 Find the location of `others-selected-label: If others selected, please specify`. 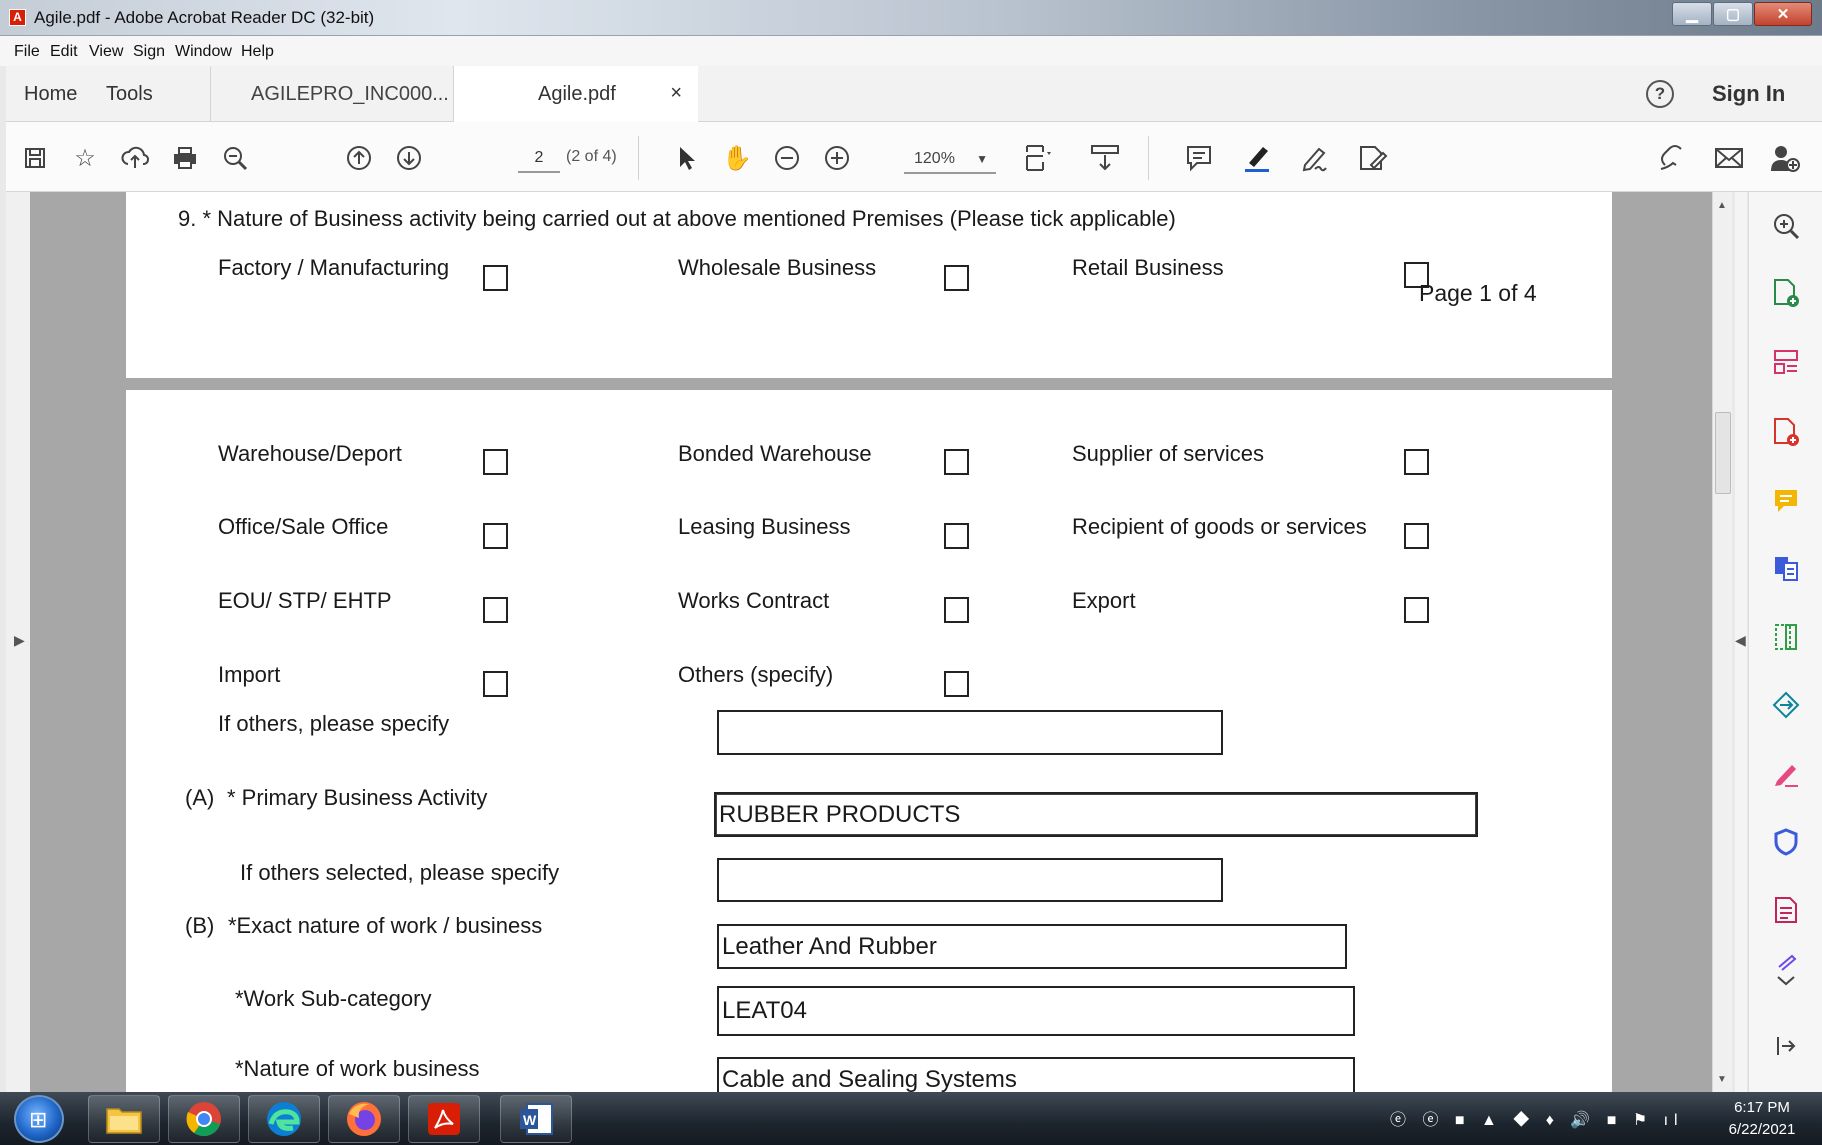

others-selected-label: If others selected, please specify is located at coordinates (400, 872).